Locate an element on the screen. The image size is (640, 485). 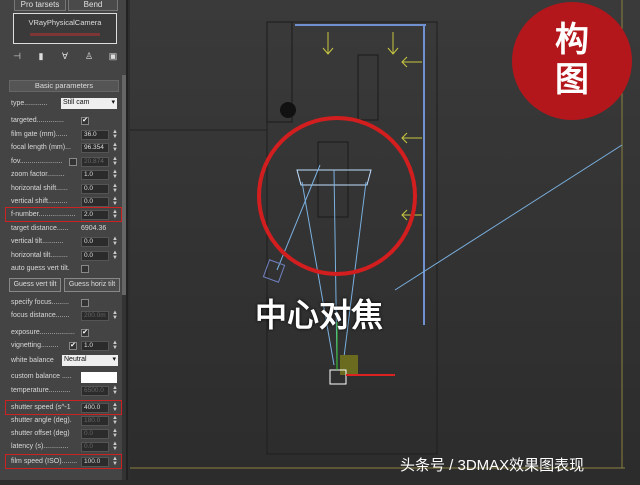
shutter-speed-row: shutter speed (s^-1 400.0 ▲ ▼ is located at coordinates (65, 408).